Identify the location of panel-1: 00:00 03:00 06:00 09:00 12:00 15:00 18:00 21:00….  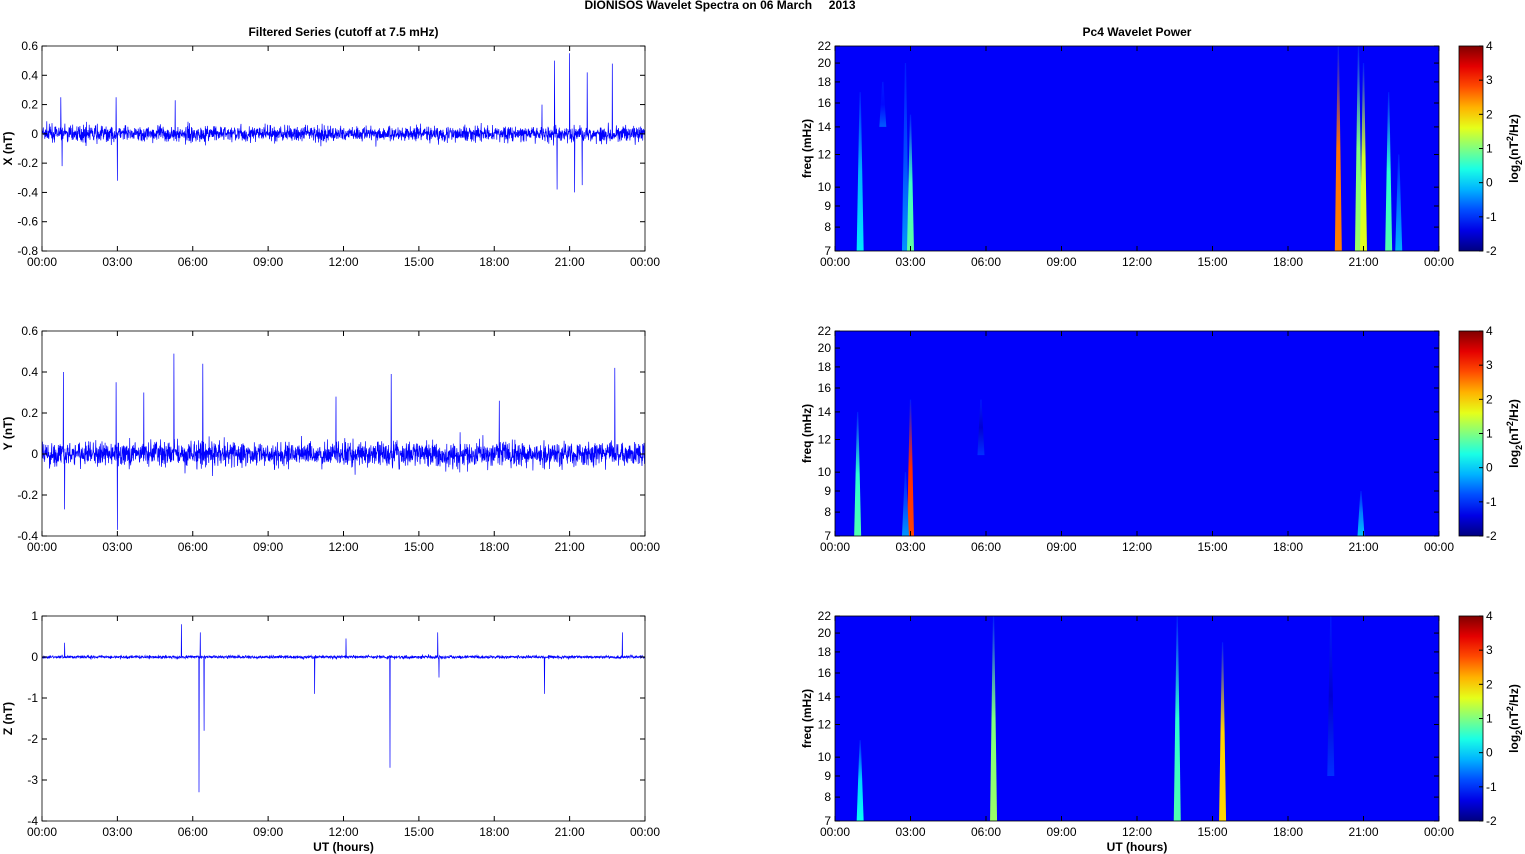
(330, 147).